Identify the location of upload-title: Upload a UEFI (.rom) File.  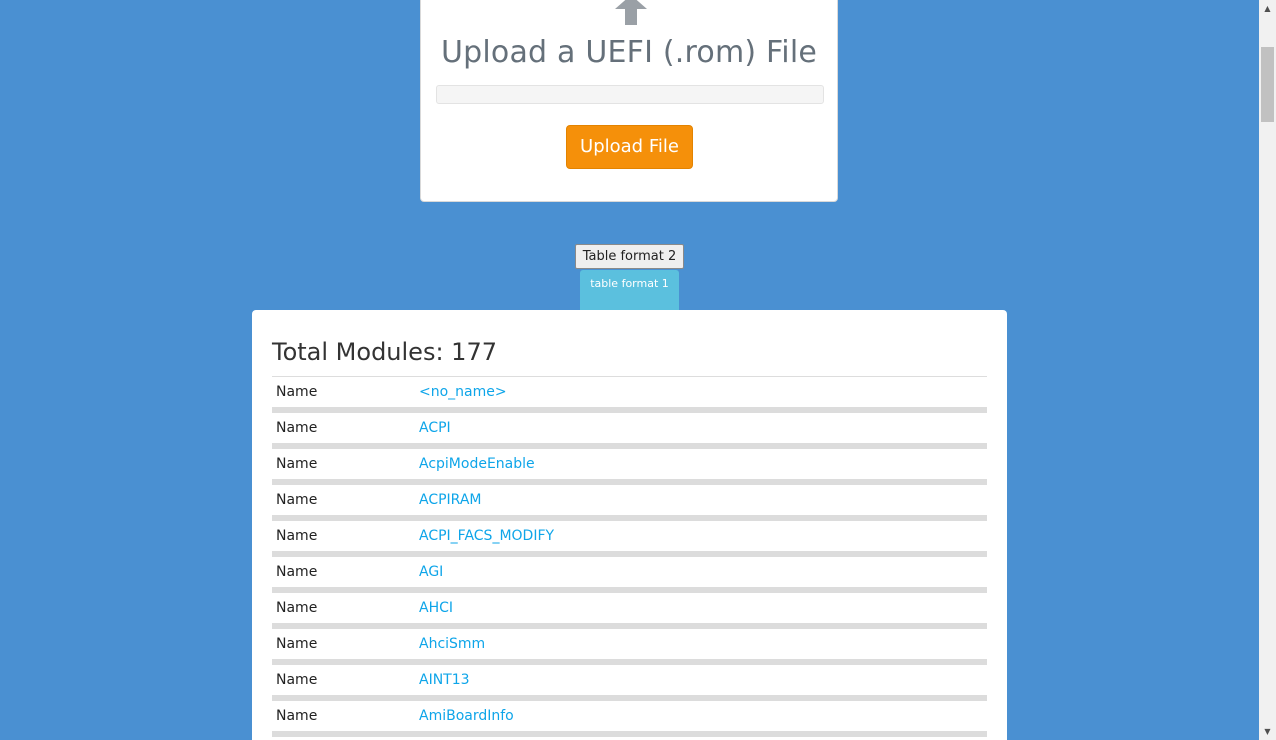
(629, 52).